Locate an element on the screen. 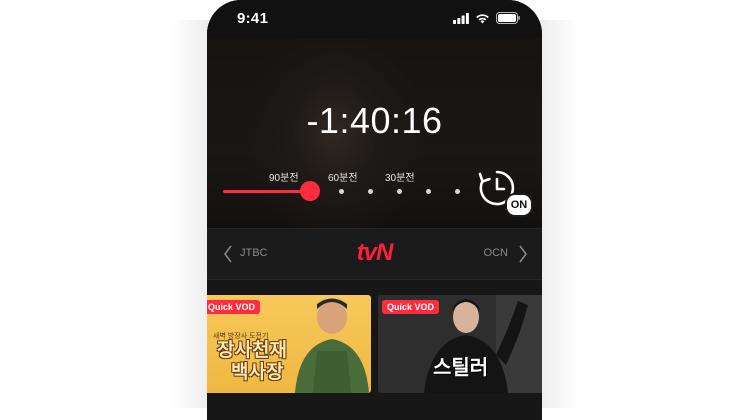 Image resolution: width=750 pixels, height=420 pixels. battery-icon is located at coordinates (508, 18).